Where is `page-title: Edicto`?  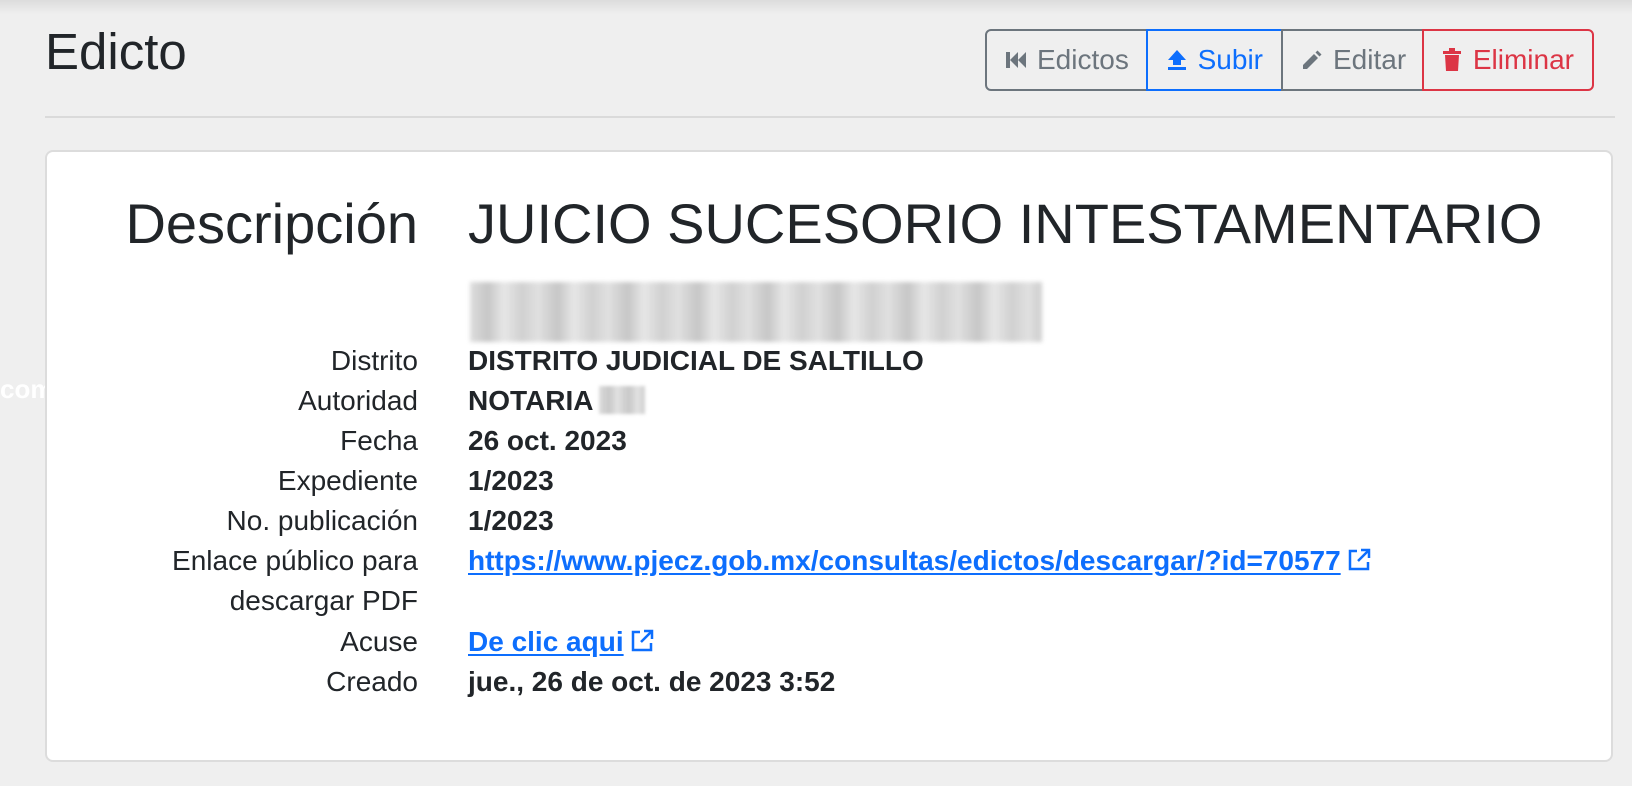
page-title: Edicto is located at coordinates (116, 51).